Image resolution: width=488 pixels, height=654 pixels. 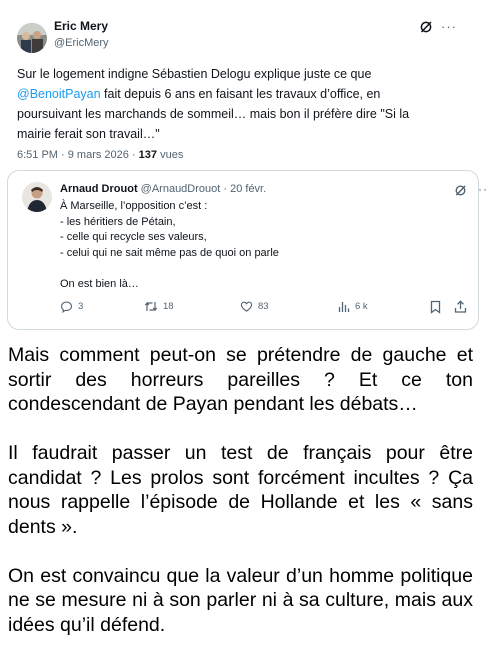 I want to click on timestamp: 6:51 PM · 9 mars 2026 ·, so click(x=78, y=155).